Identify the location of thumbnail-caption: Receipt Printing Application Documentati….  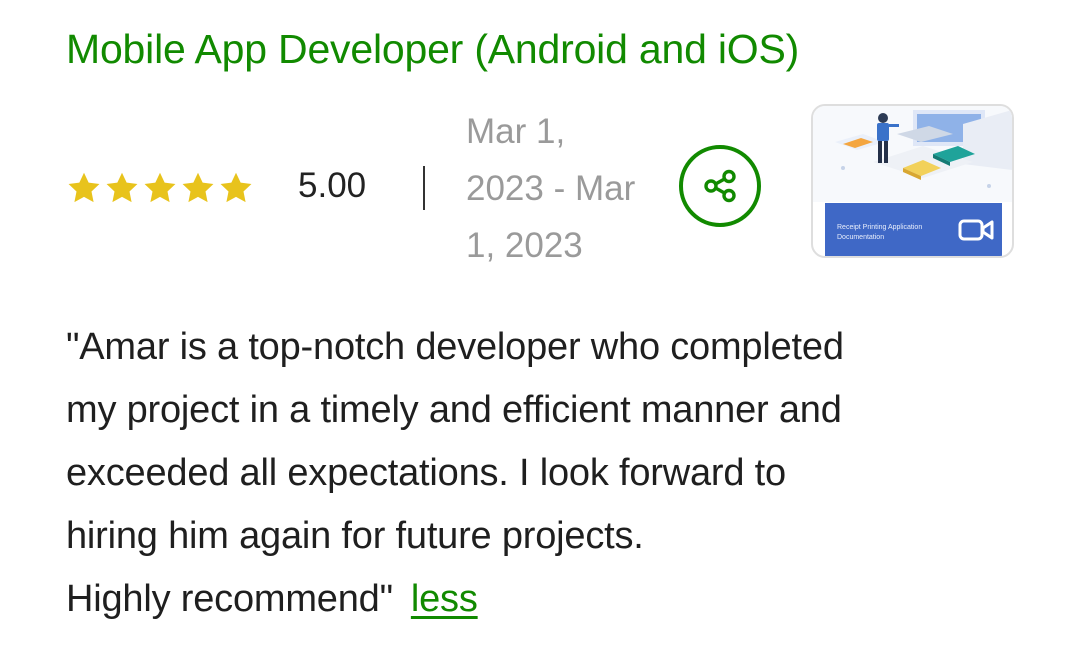
(892, 233).